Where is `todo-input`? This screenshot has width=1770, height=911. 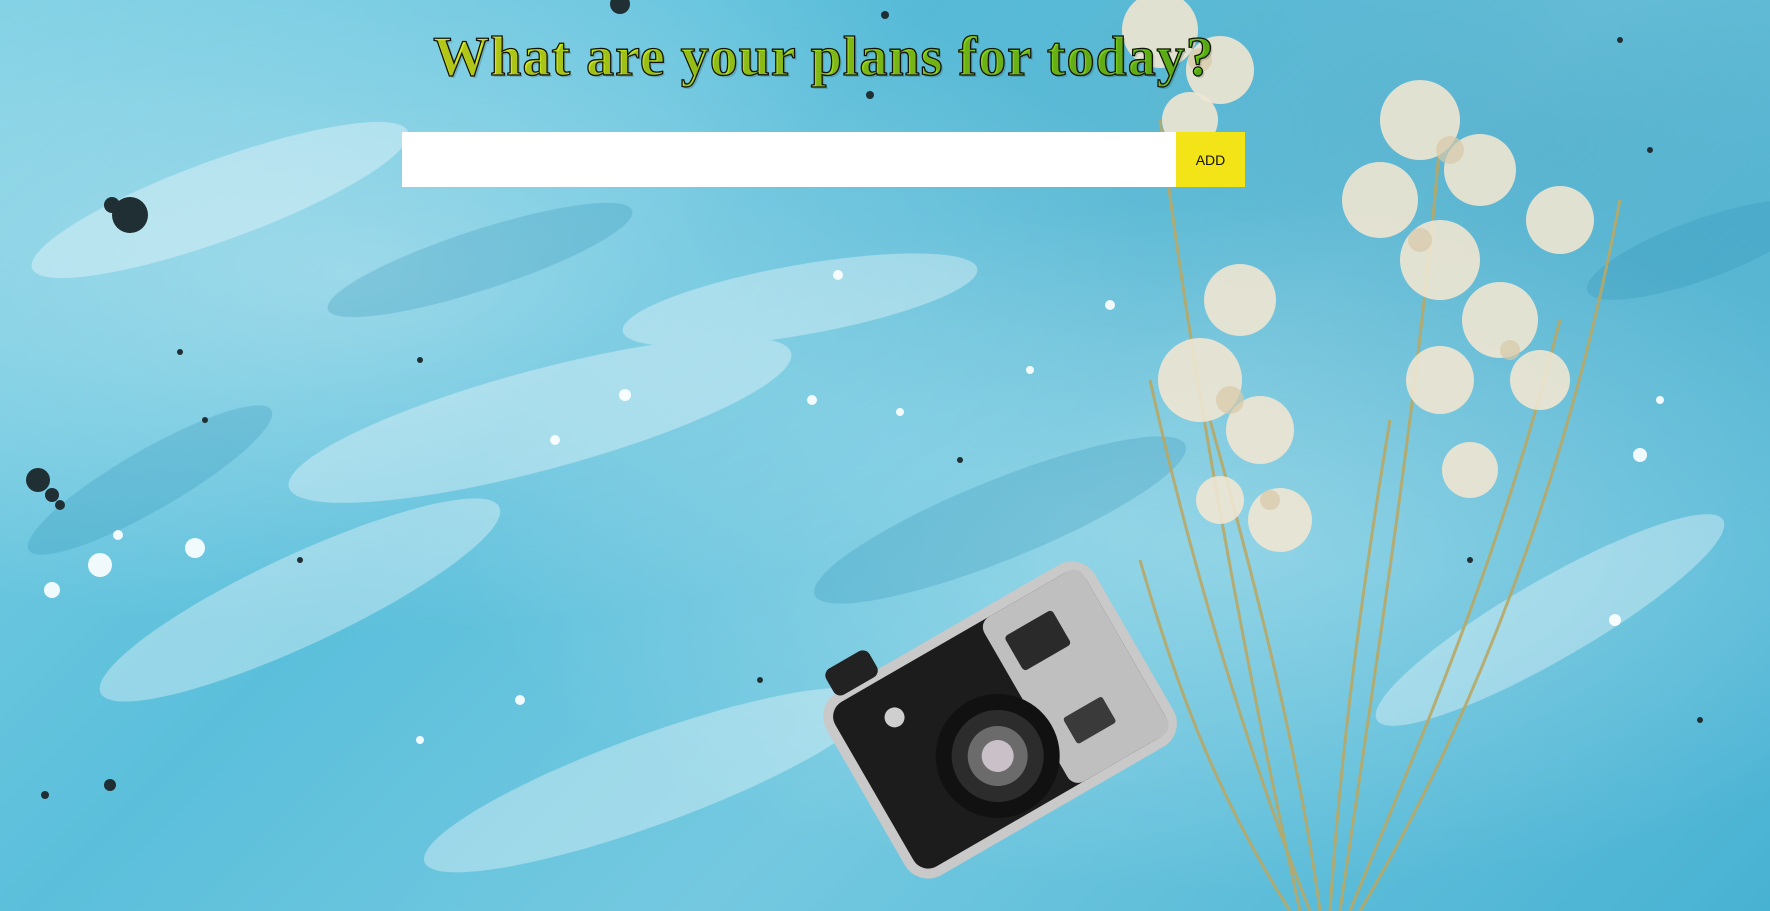
todo-input is located at coordinates (789, 159).